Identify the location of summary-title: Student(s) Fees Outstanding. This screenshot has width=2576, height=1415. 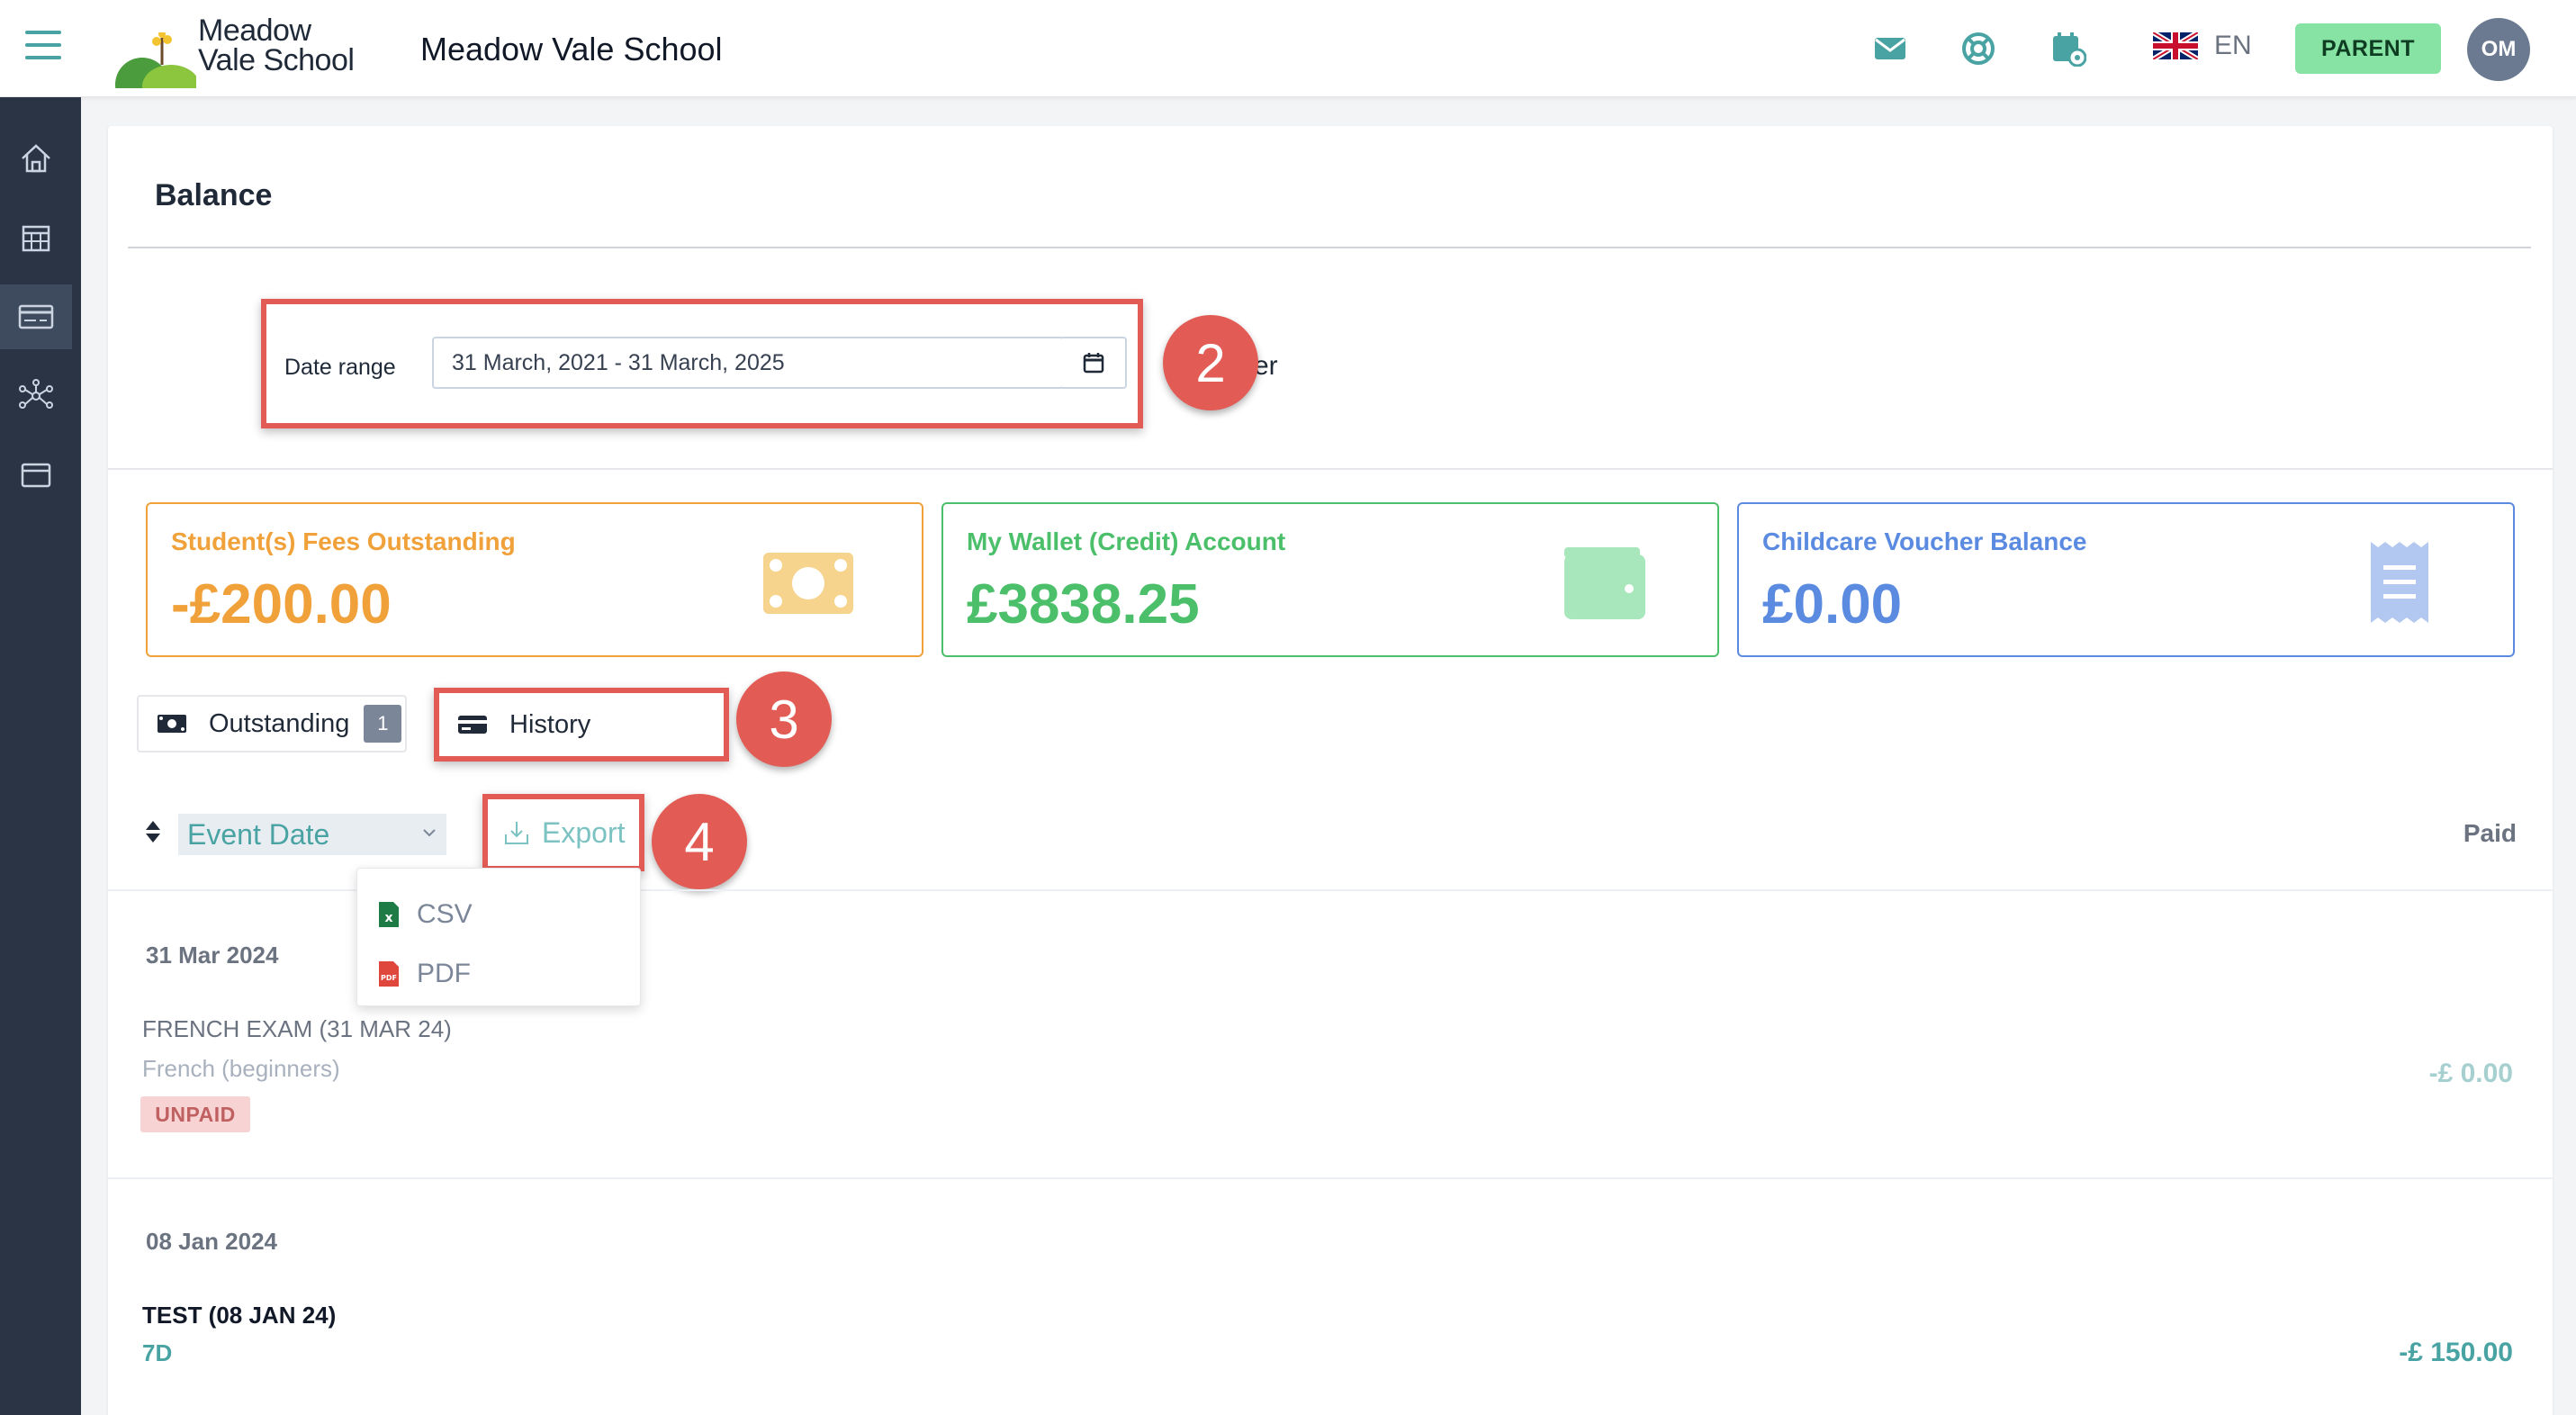
(343, 541).